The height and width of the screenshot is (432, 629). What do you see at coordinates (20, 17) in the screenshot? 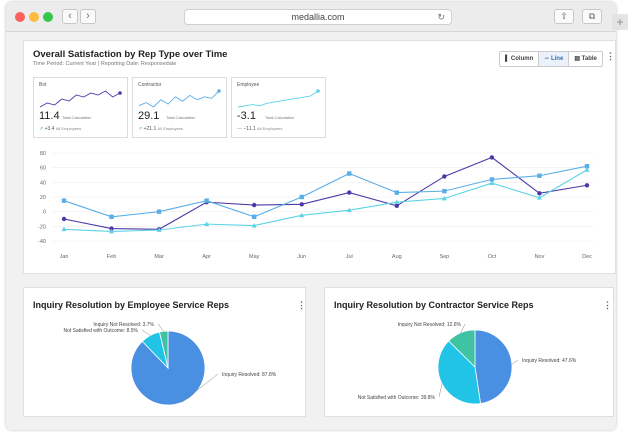
I see `close-window-button` at bounding box center [20, 17].